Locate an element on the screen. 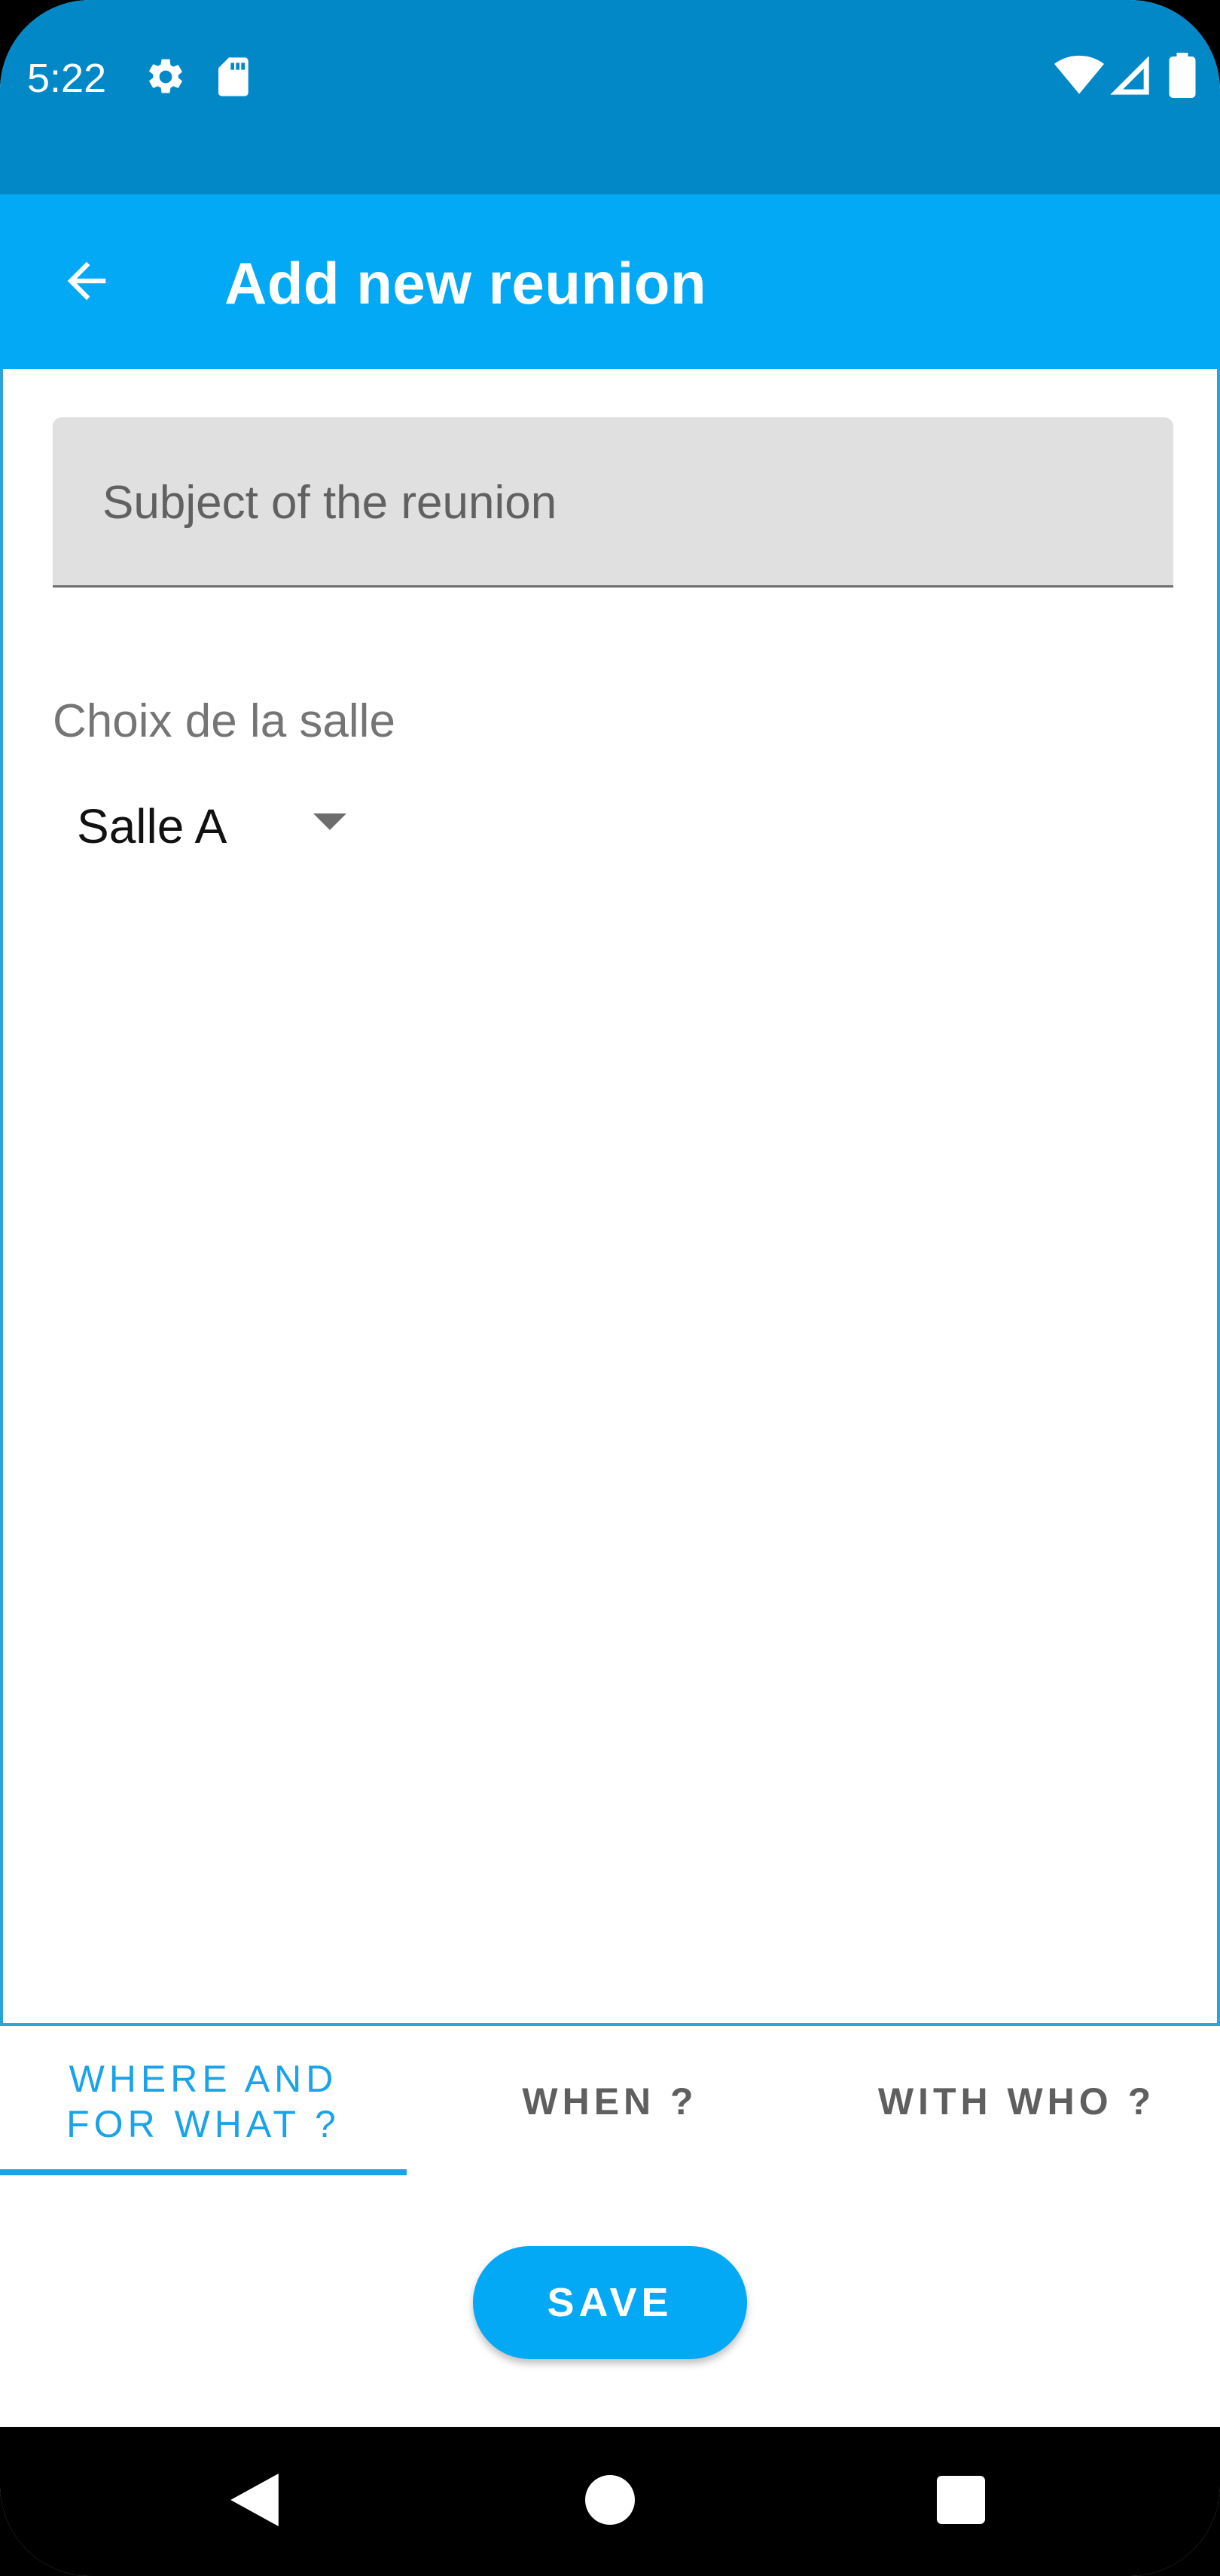 This screenshot has width=1220, height=2576. arrow-left-icon is located at coordinates (86, 283).